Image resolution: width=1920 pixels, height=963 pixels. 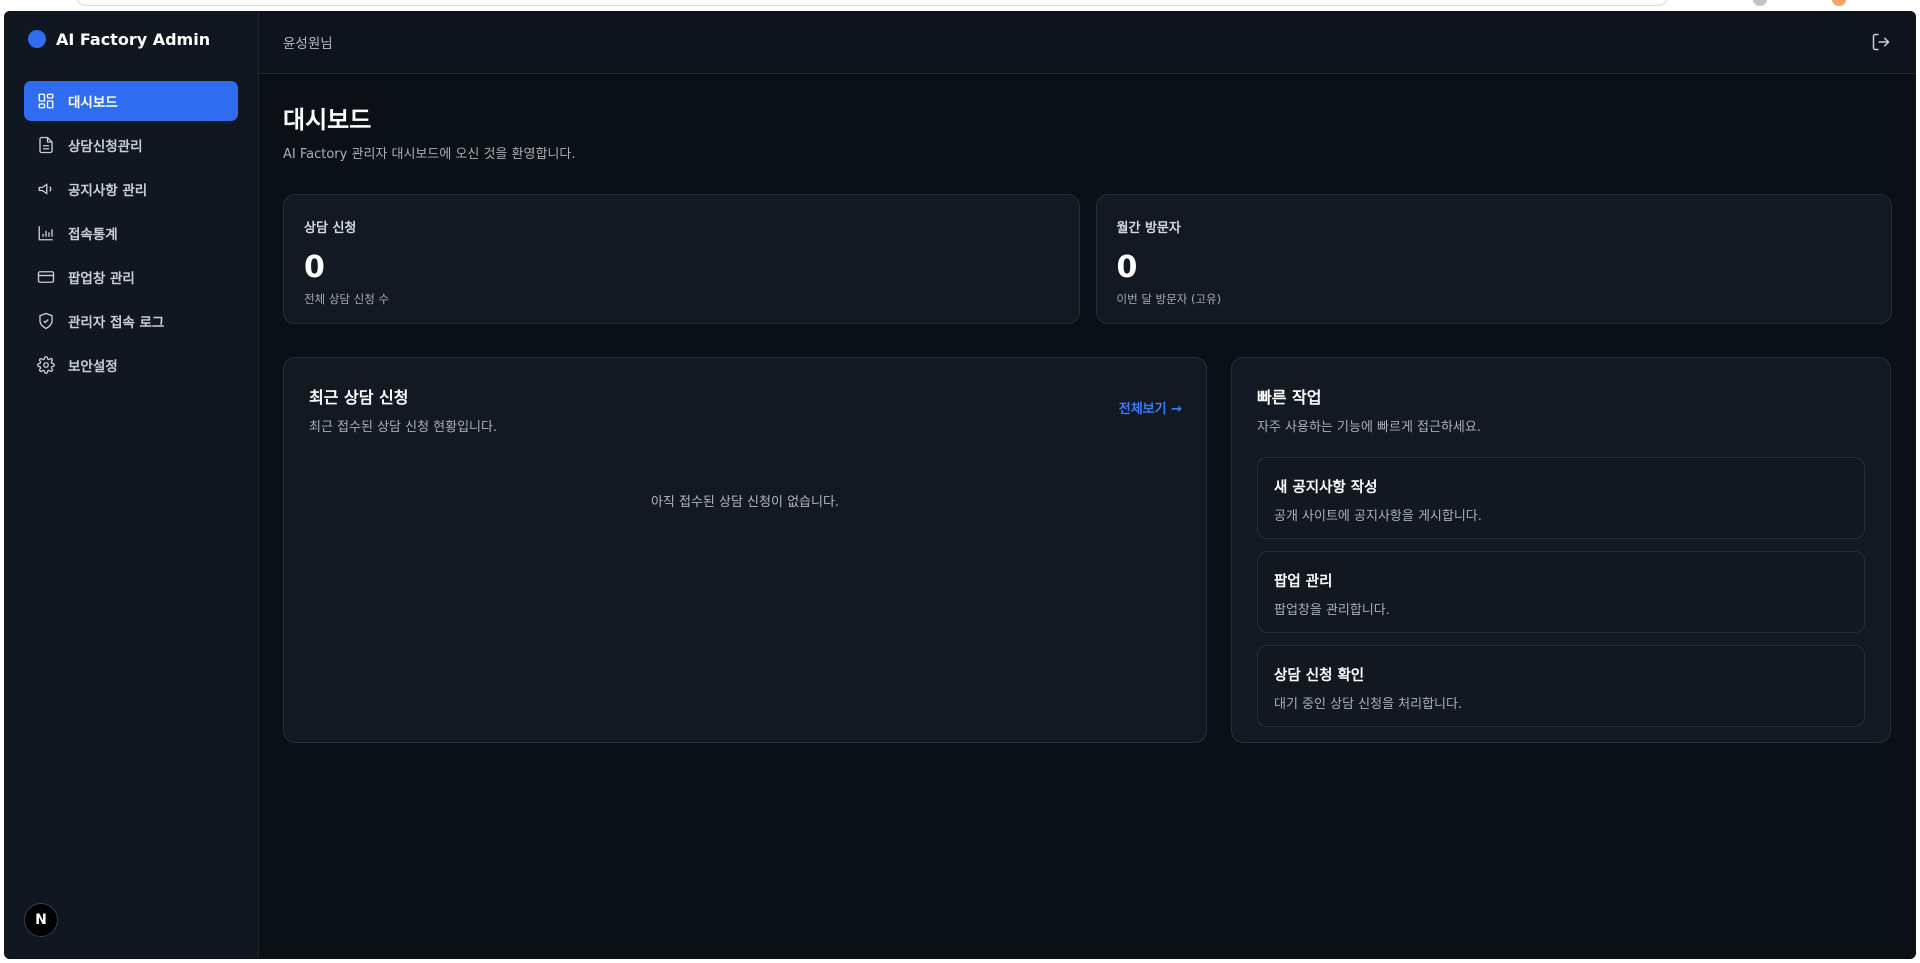 I want to click on quick-action-title: 팝업 관리, so click(x=1303, y=582).